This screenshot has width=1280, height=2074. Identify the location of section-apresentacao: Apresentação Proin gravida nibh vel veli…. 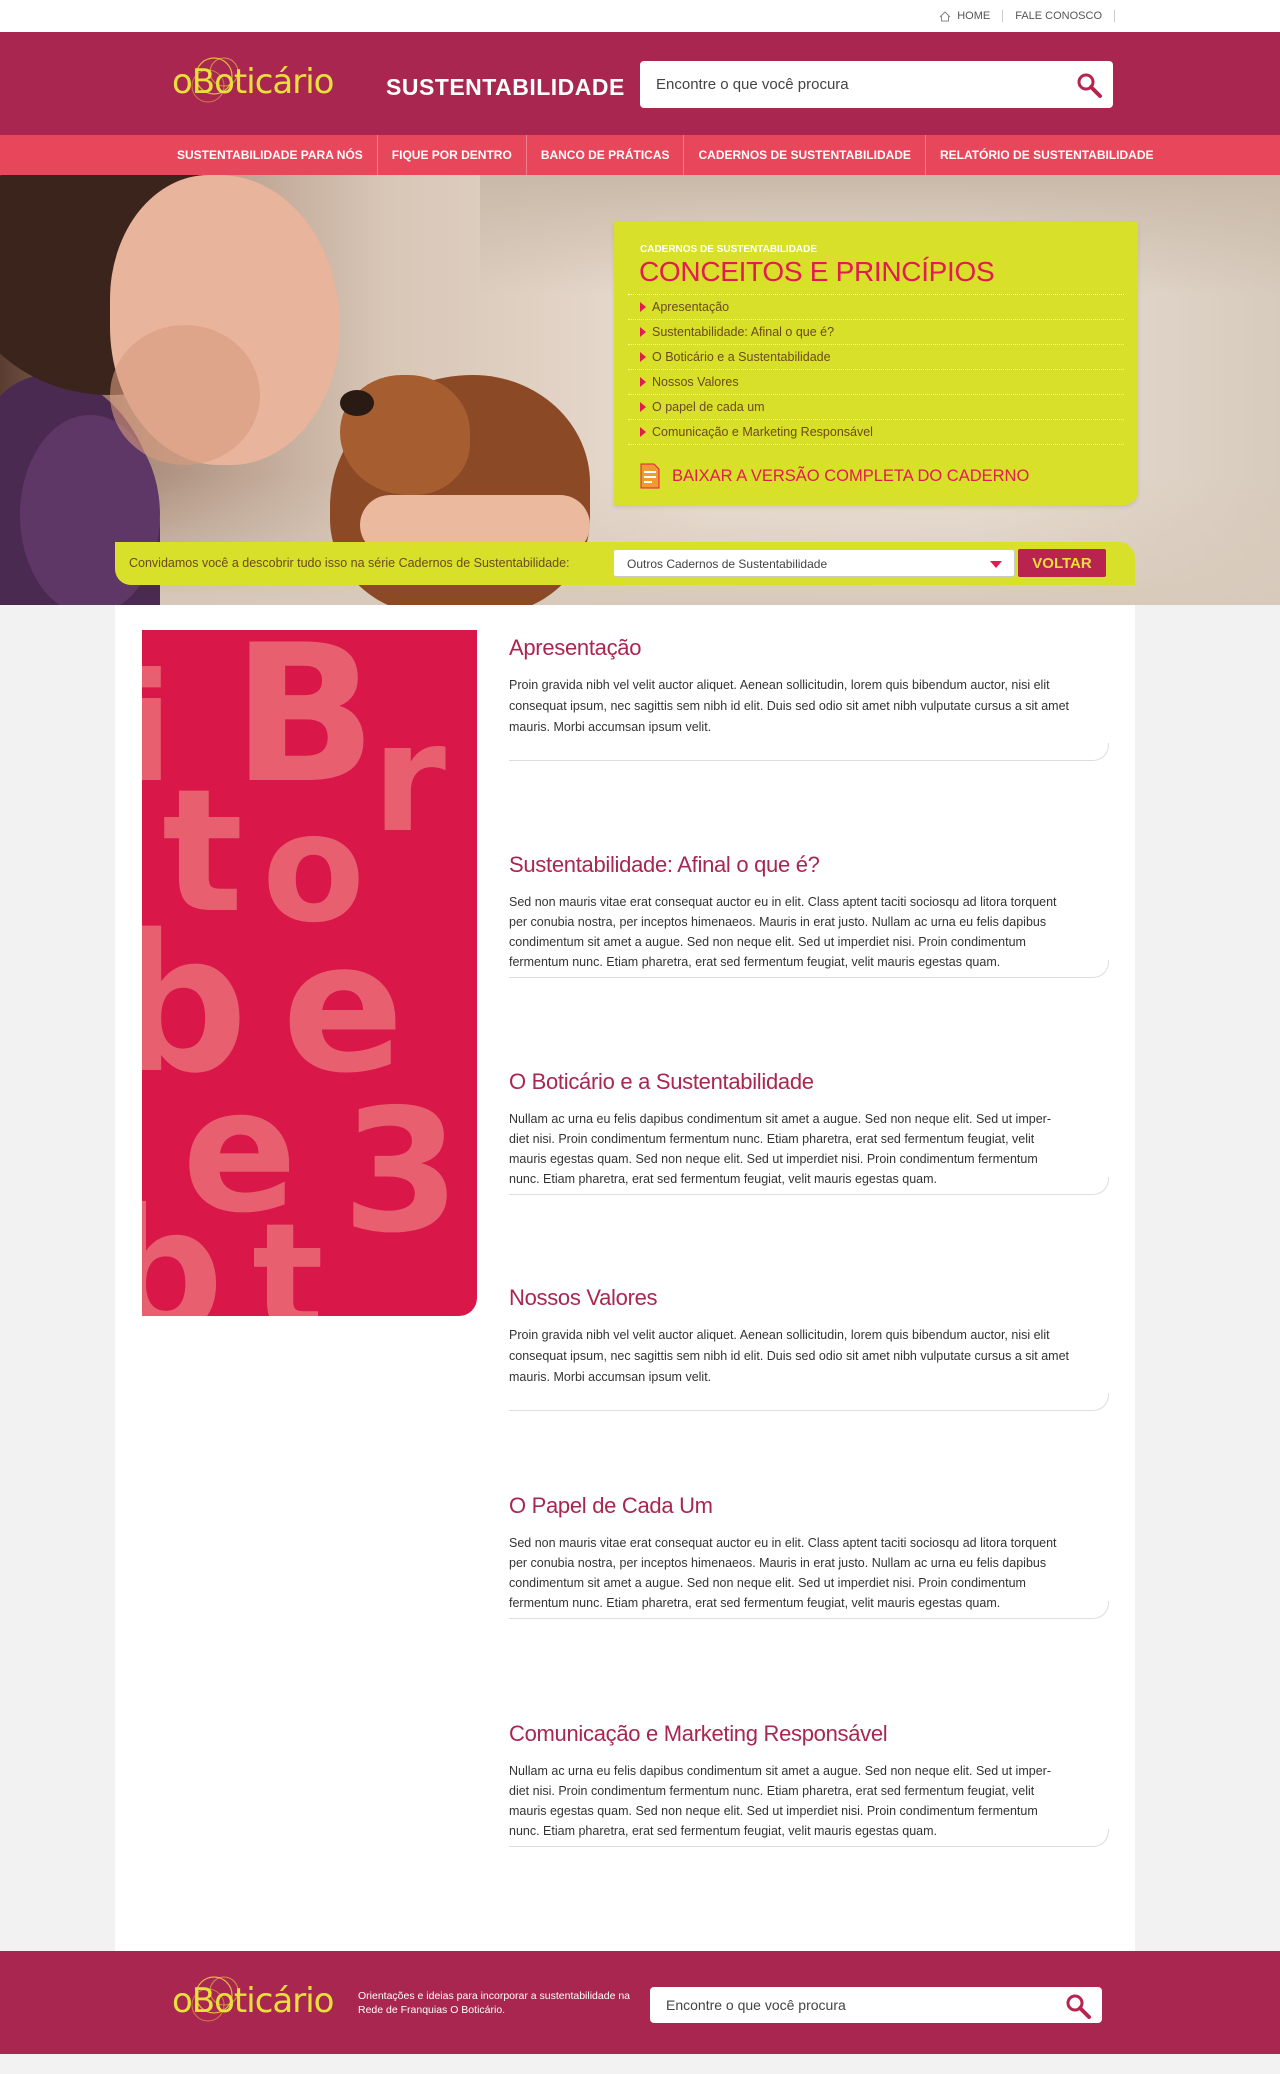
(809, 698).